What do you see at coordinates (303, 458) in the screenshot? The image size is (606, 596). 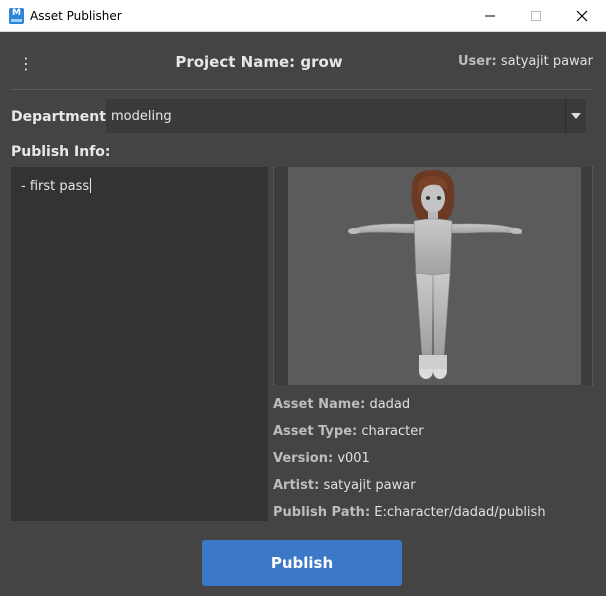 I see `version-label: Version:` at bounding box center [303, 458].